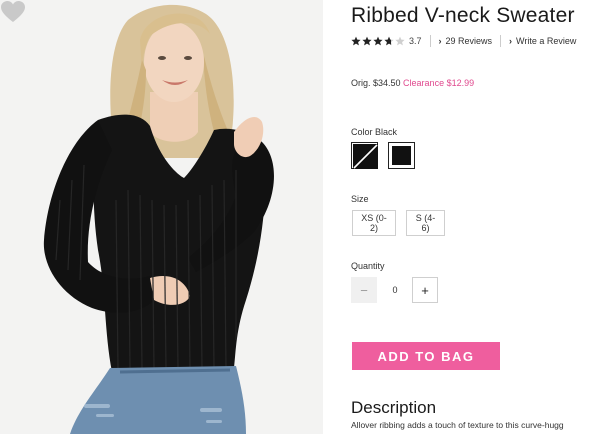 The width and height of the screenshot is (600, 434). I want to click on original-price: Orig. $34.50, so click(376, 83).